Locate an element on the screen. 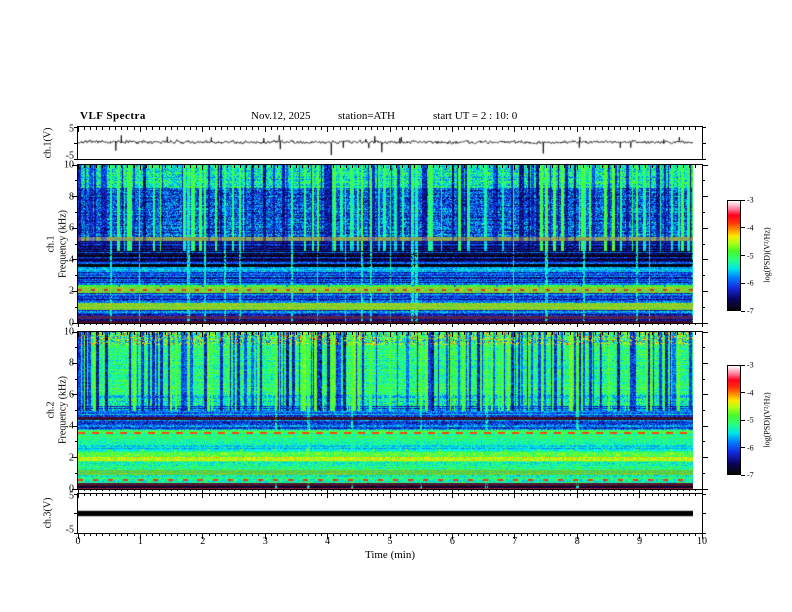 The height and width of the screenshot is (612, 792). colorbar-tick-label: -6 is located at coordinates (750, 447).